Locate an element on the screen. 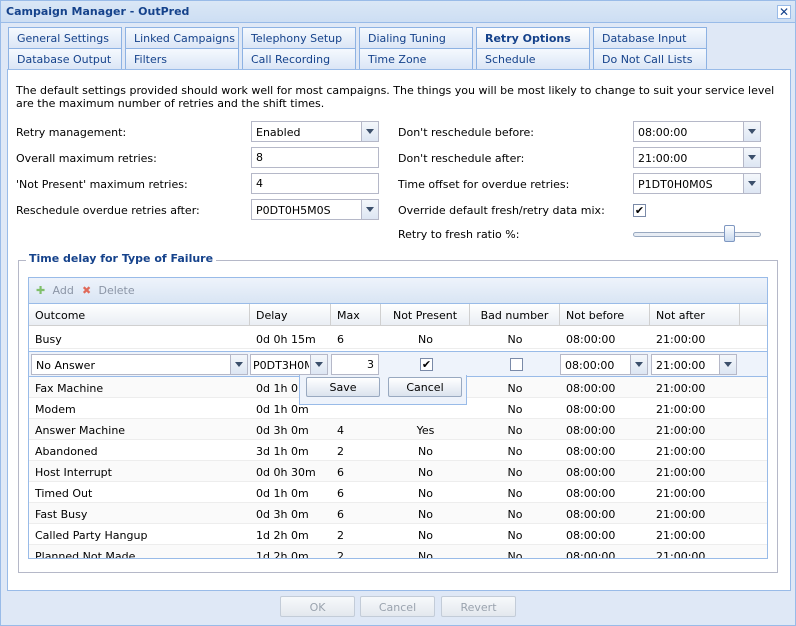 This screenshot has height=626, width=796. column-header-not-before: Not before is located at coordinates (605, 315).